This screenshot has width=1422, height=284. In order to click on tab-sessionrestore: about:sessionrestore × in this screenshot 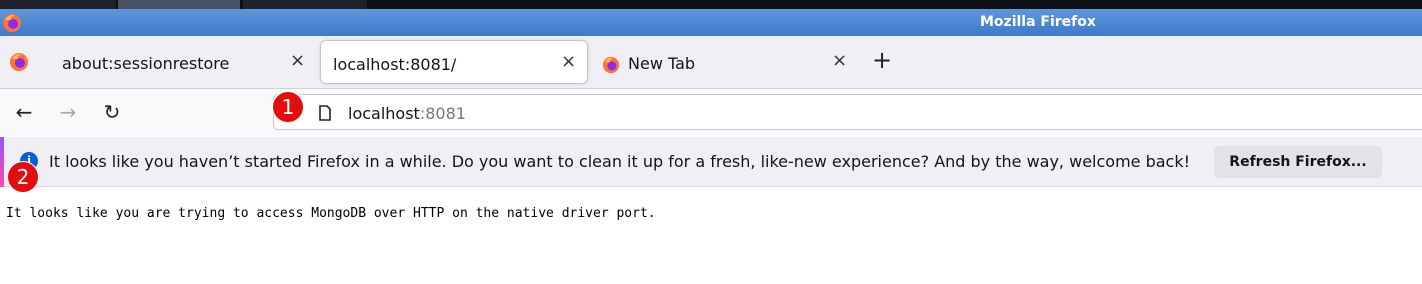, I will do `click(181, 62)`.